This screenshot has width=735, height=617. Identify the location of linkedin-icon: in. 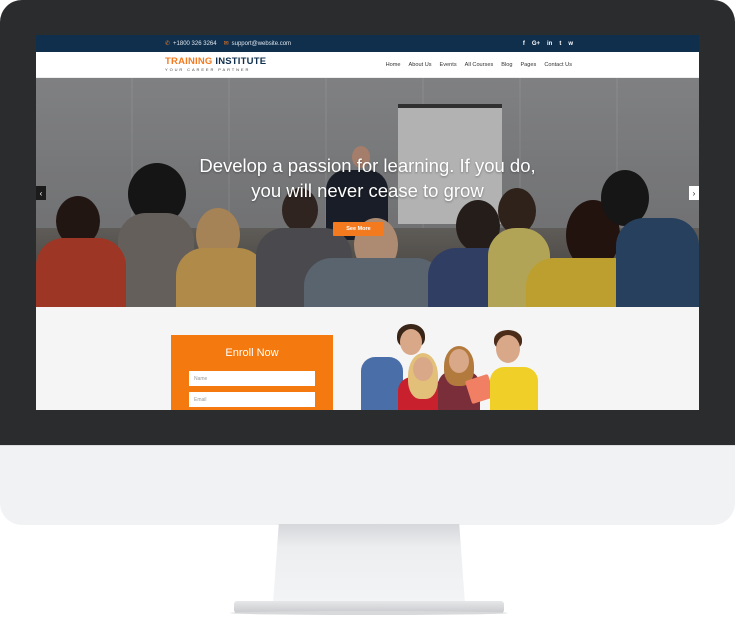
(549, 44).